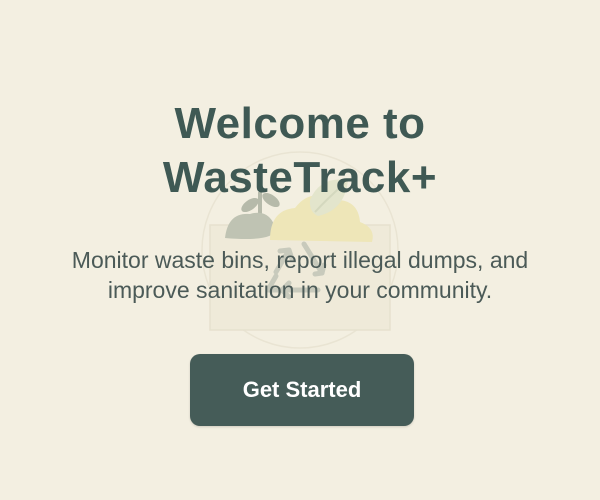  I want to click on welcome-title-line-1: Welcome to, so click(300, 123).